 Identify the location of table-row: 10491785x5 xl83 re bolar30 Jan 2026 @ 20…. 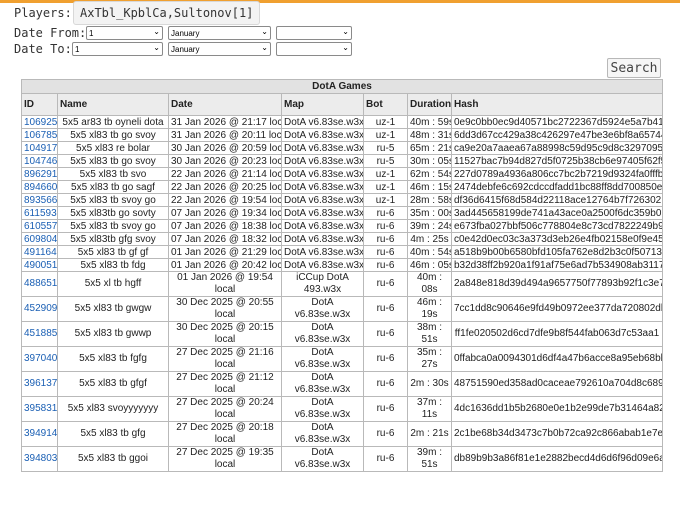
(342, 148).